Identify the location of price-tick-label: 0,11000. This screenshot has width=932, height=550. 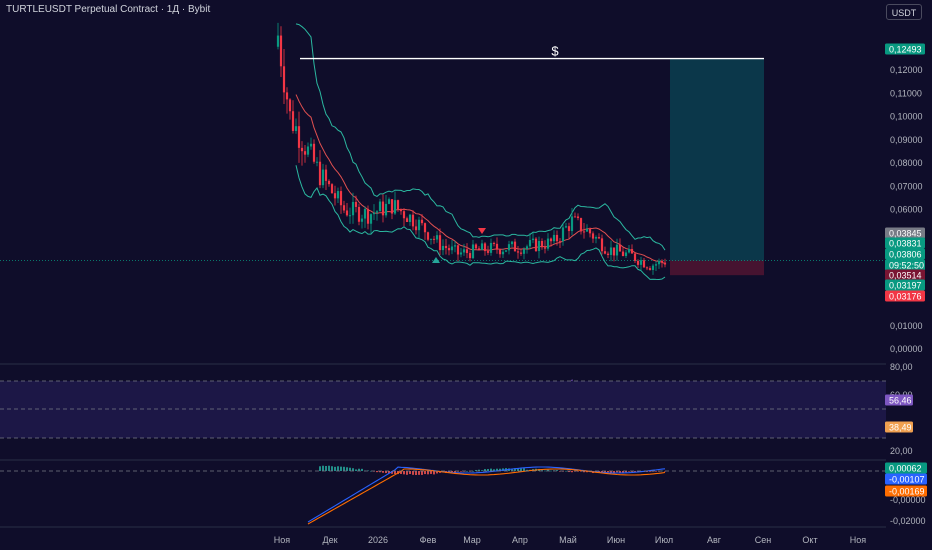
(906, 93).